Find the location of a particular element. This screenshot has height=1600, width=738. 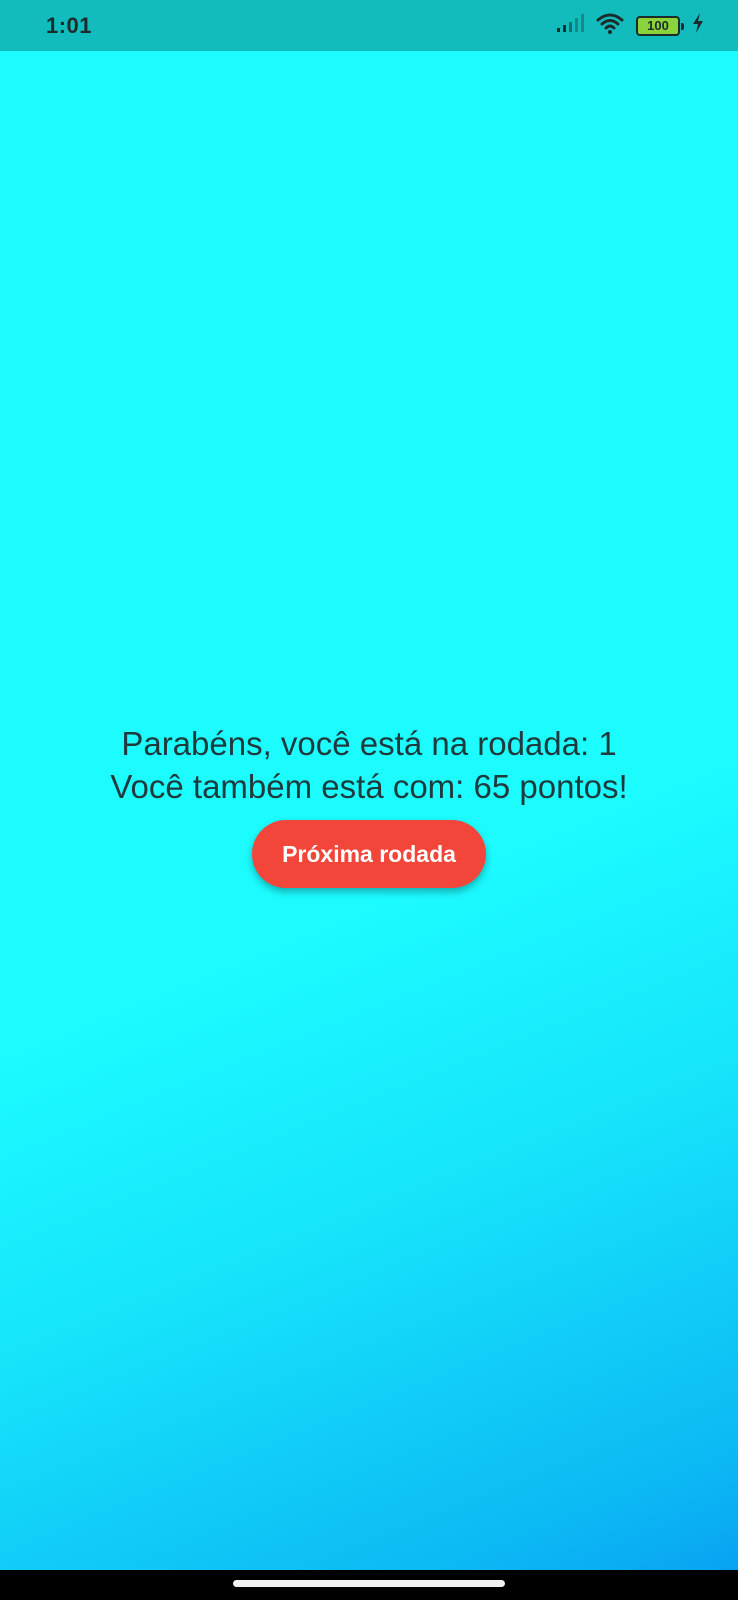

signal-icon is located at coordinates (570, 25).